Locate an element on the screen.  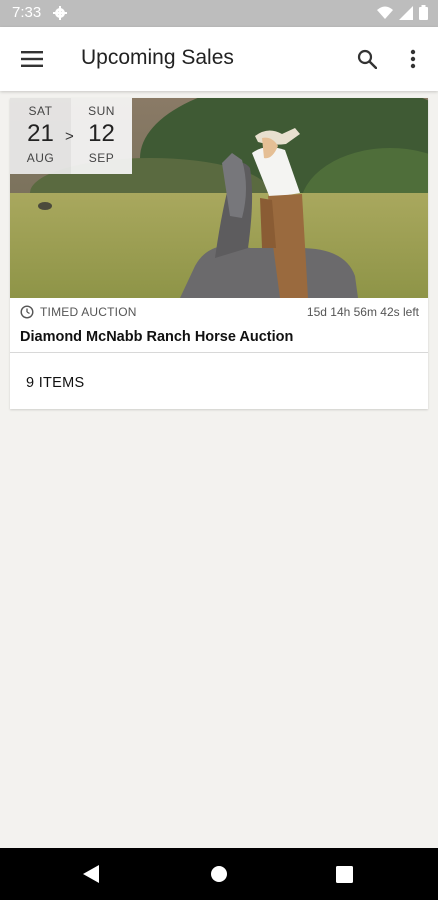
search-icon is located at coordinates (367, 59).